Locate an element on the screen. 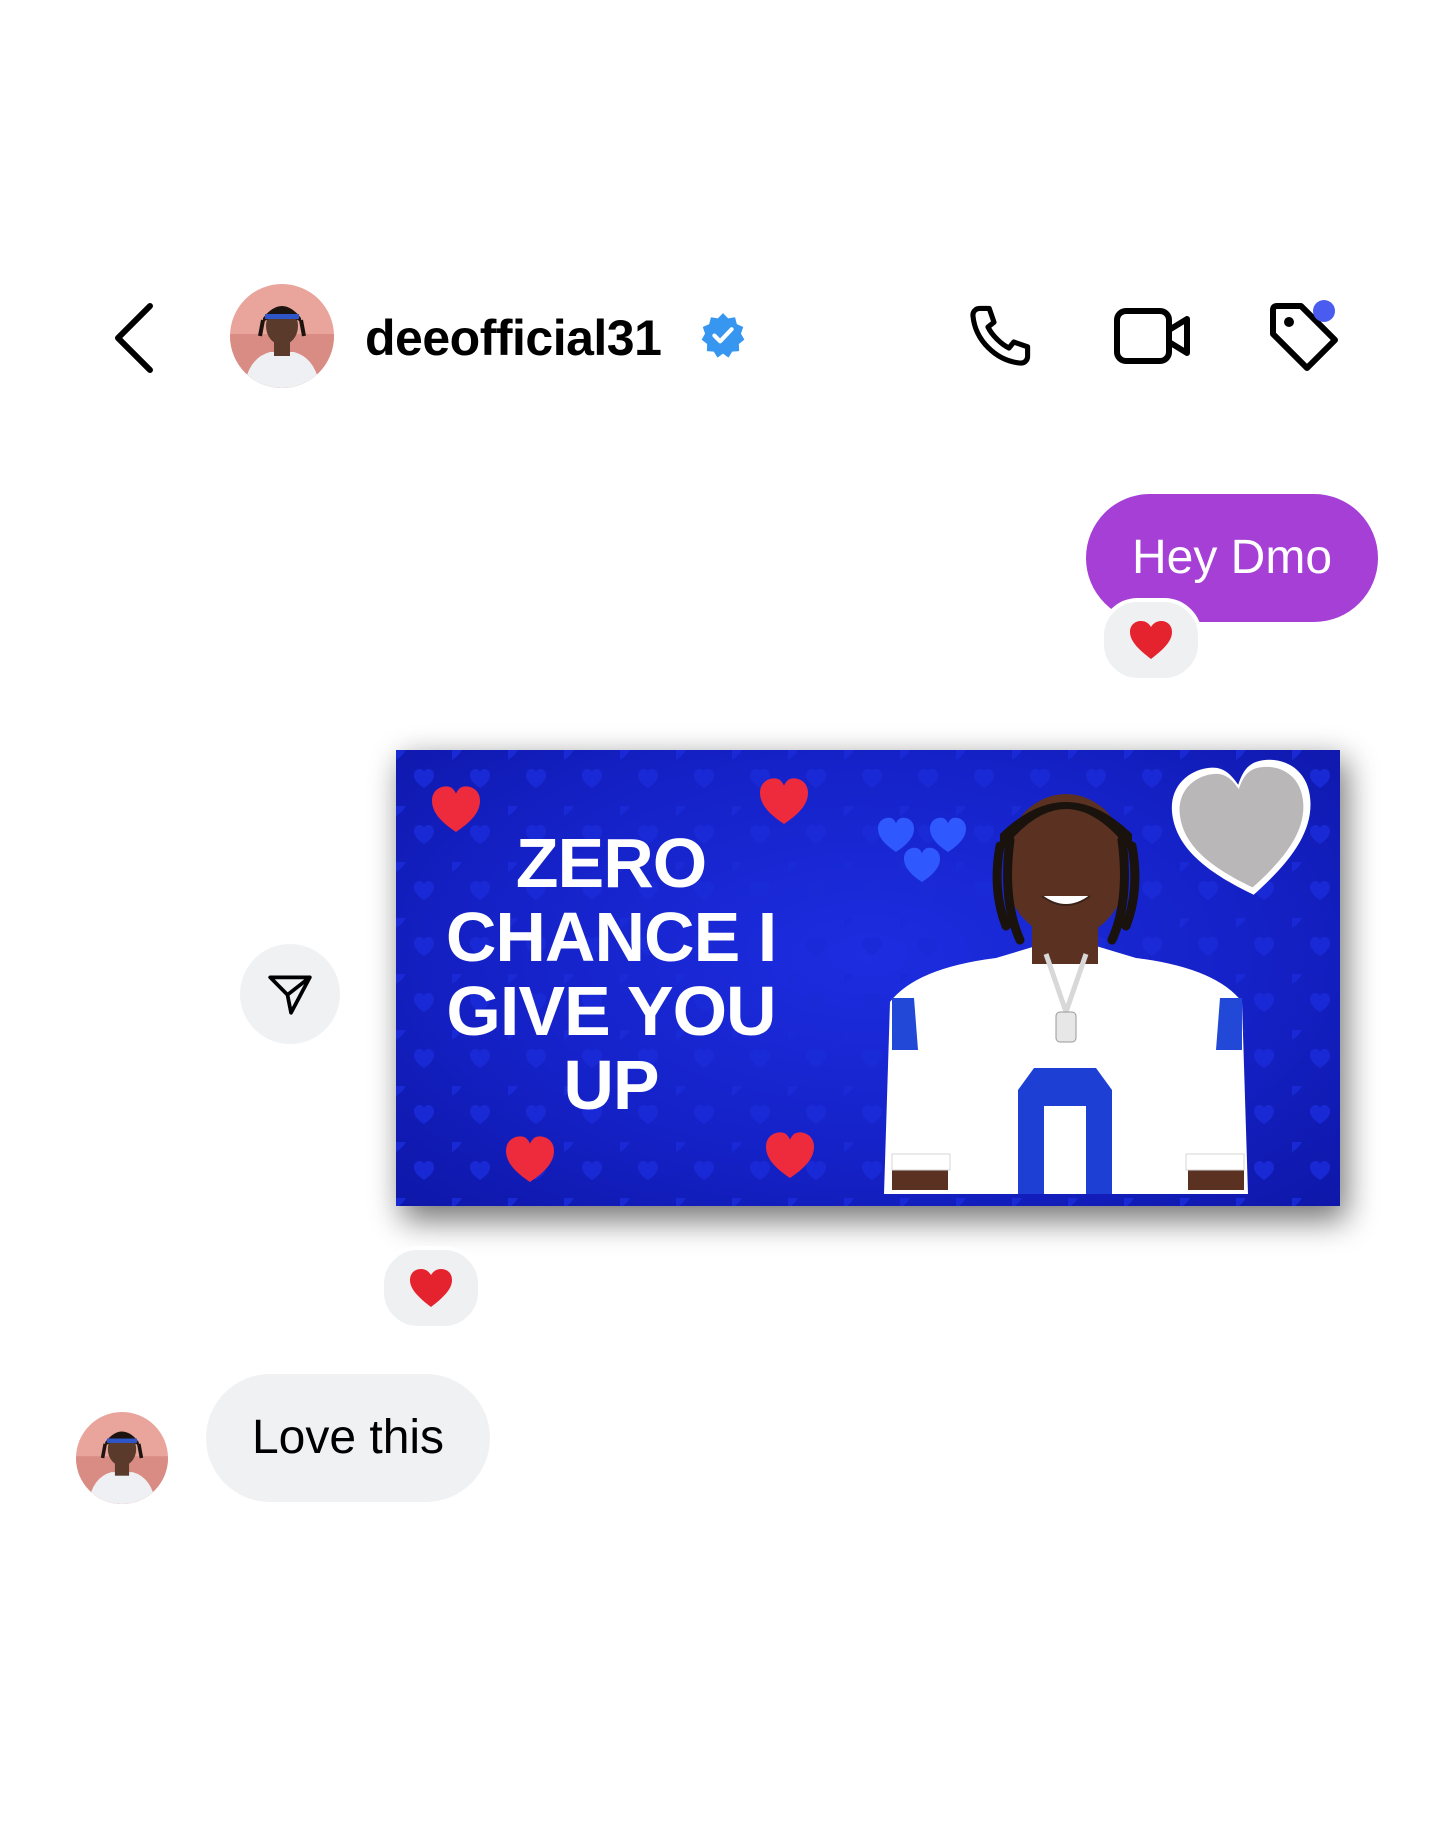 This screenshot has height=1843, width=1440. verified-badge-icon is located at coordinates (723, 335).